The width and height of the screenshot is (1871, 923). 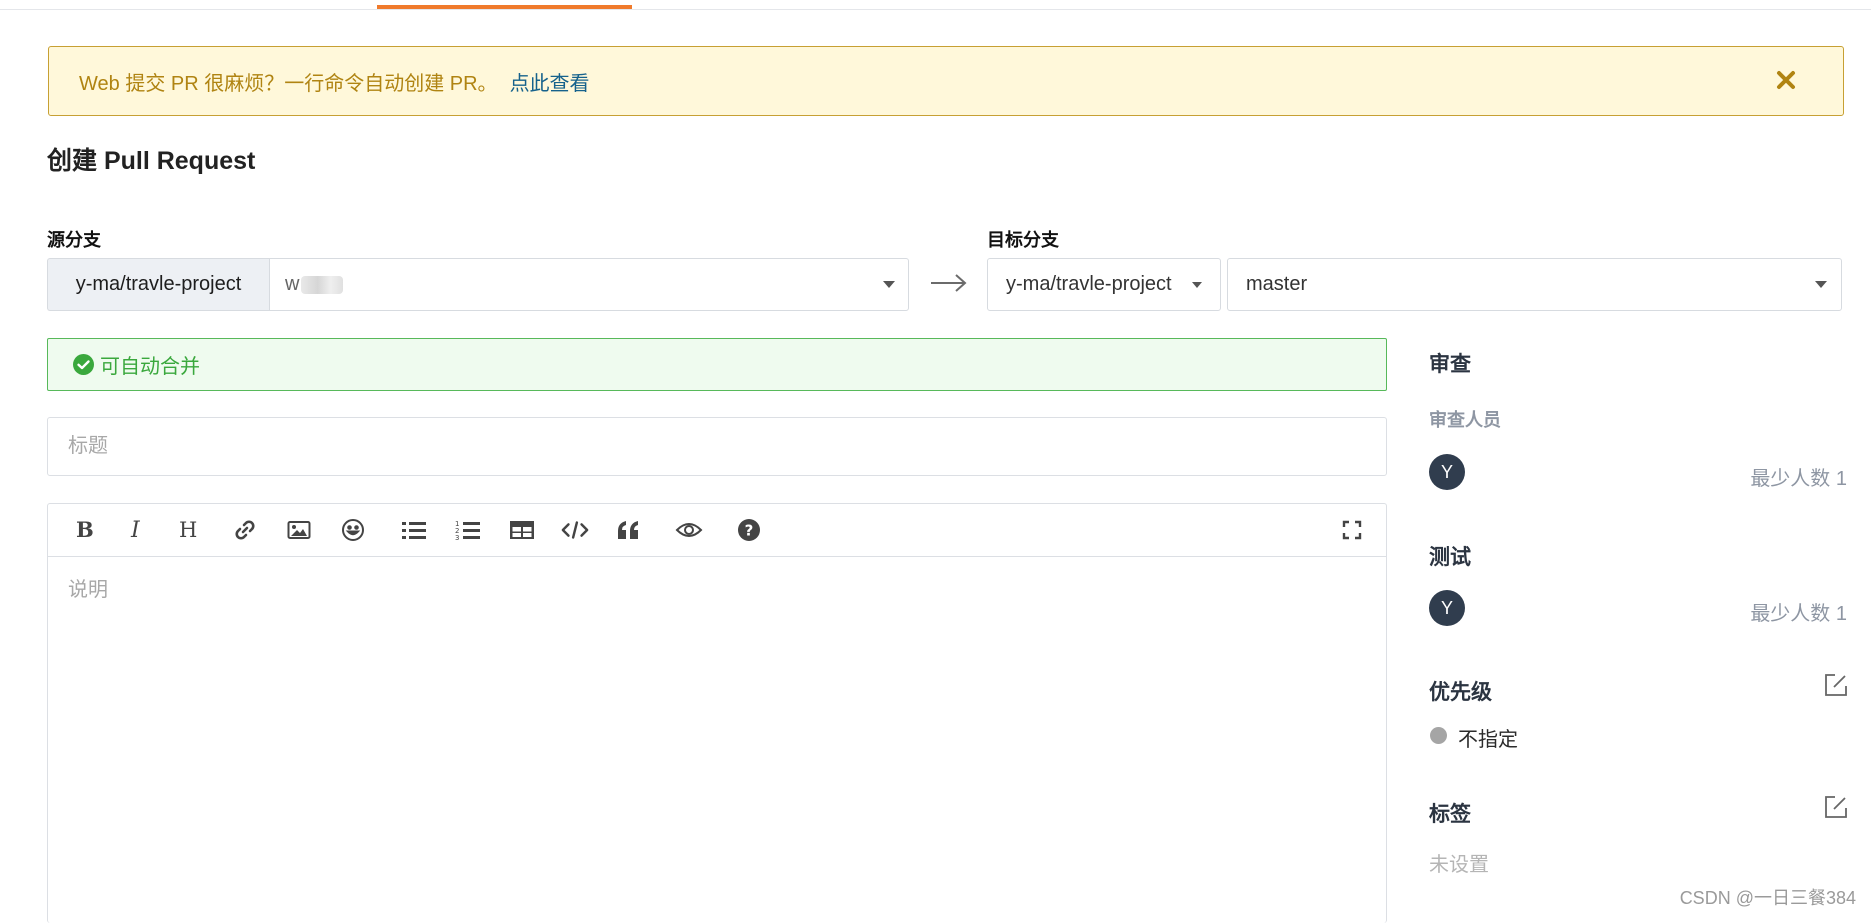 I want to click on priority-value: 不指定, so click(x=1488, y=740).